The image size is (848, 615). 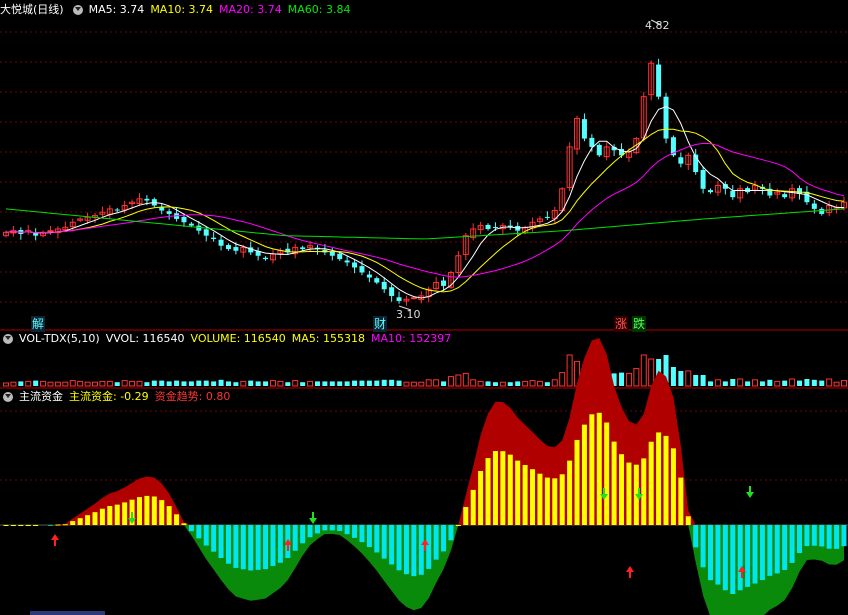 I want to click on stock-title: 大悦城(日线), so click(x=32, y=9).